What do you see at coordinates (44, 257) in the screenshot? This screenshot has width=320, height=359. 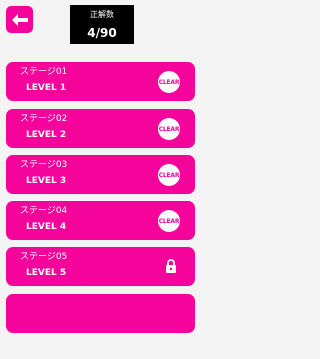 I see `stage-name: ステージ05` at bounding box center [44, 257].